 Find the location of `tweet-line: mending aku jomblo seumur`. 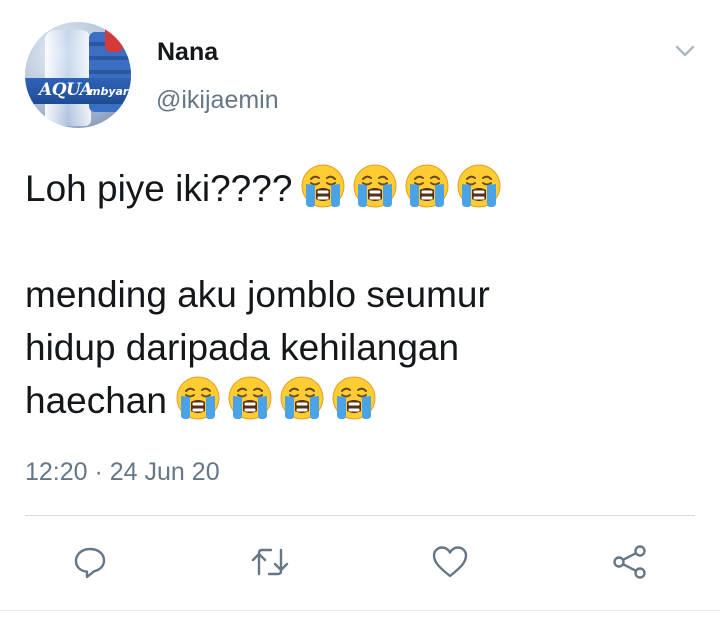

tweet-line: mending aku jomblo seumur is located at coordinates (365, 294).